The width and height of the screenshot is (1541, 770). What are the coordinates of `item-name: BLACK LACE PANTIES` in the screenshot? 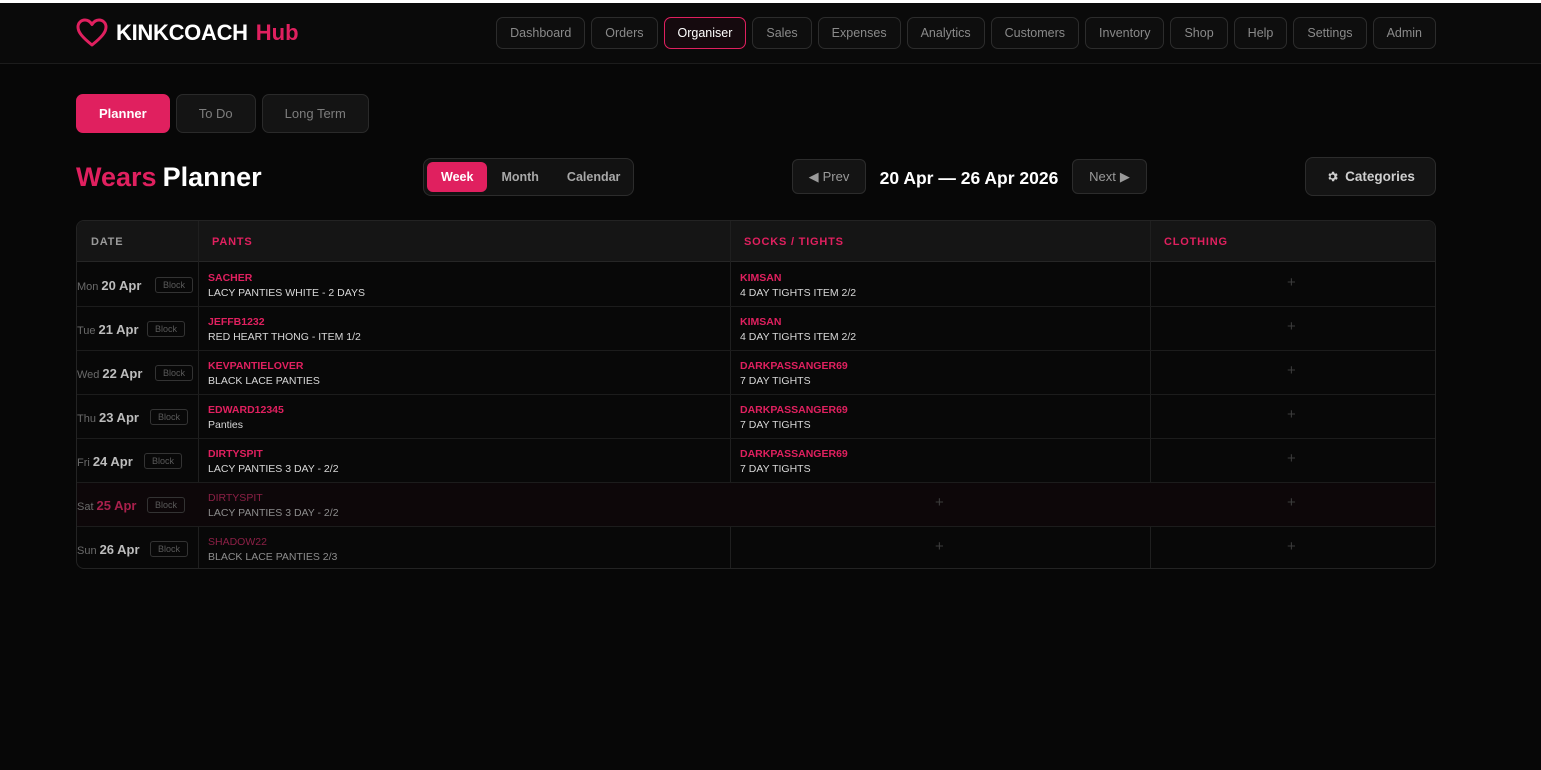 It's located at (264, 381).